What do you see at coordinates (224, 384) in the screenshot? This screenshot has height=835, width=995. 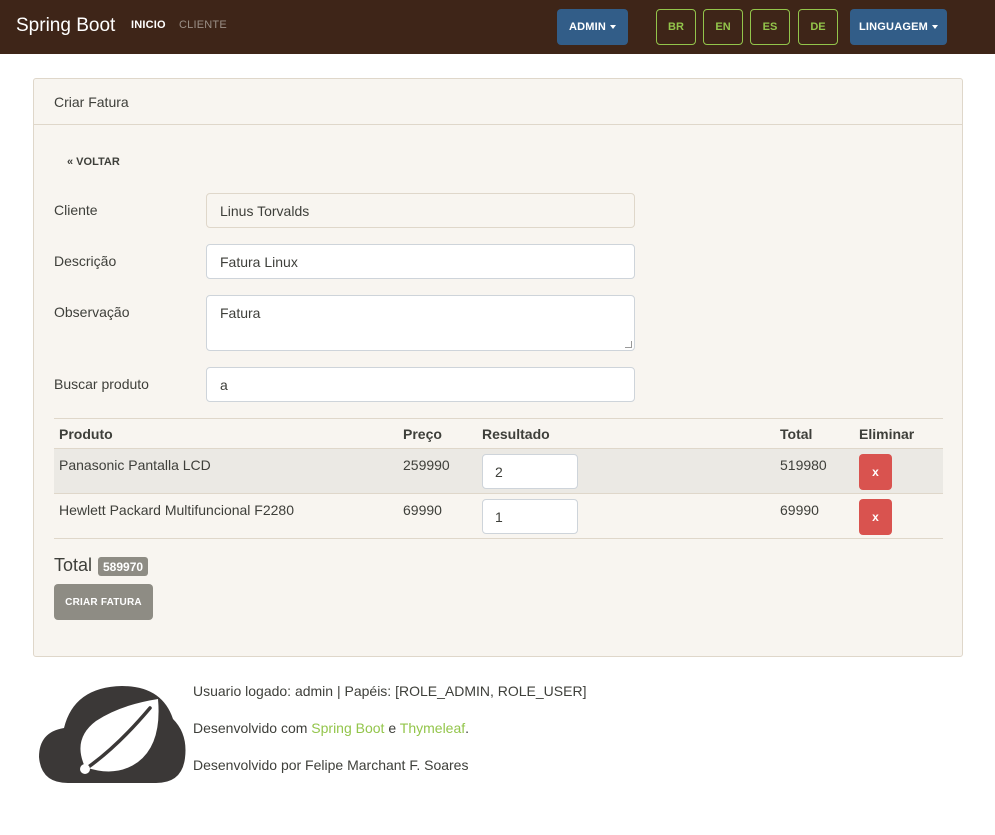 I see `buscar-produto-value: a` at bounding box center [224, 384].